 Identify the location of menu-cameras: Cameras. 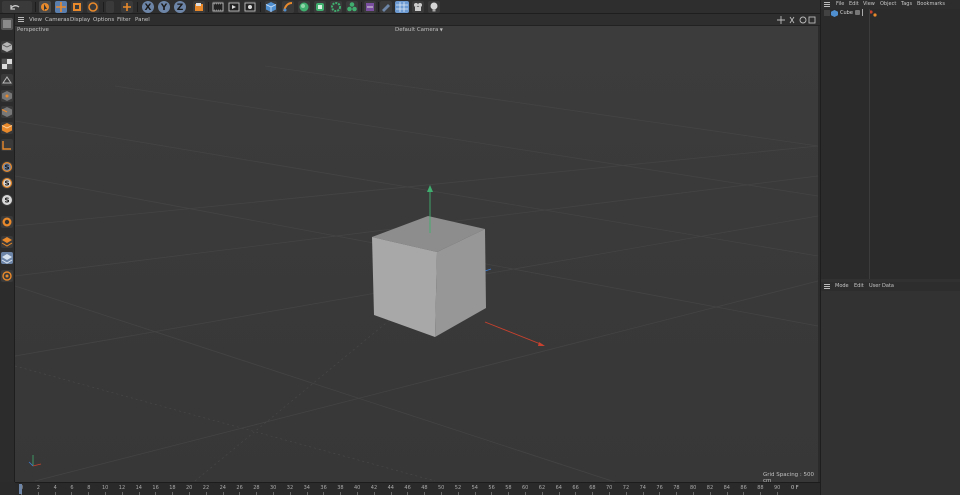
(57, 20).